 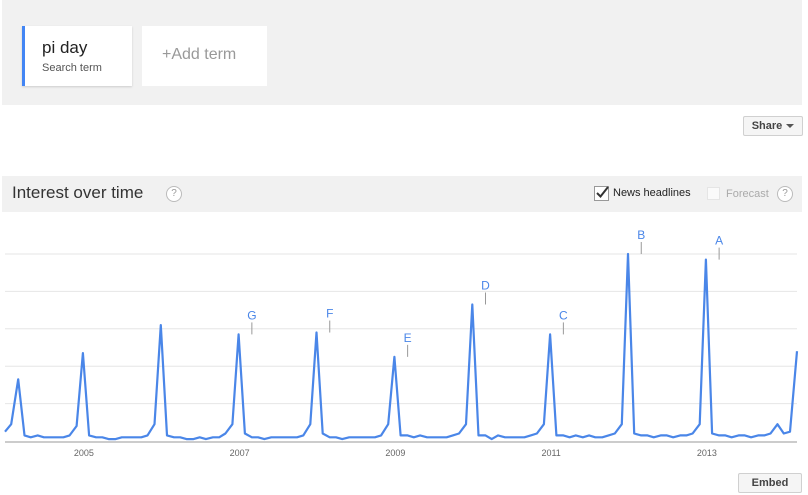 I want to click on annotation-label-C: C, so click(x=563, y=315).